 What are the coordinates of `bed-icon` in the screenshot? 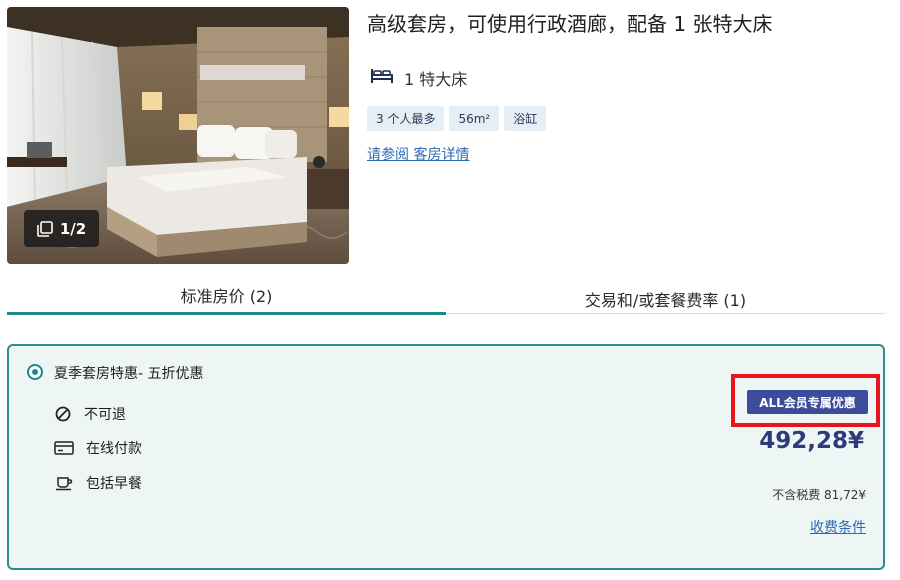 It's located at (382, 78).